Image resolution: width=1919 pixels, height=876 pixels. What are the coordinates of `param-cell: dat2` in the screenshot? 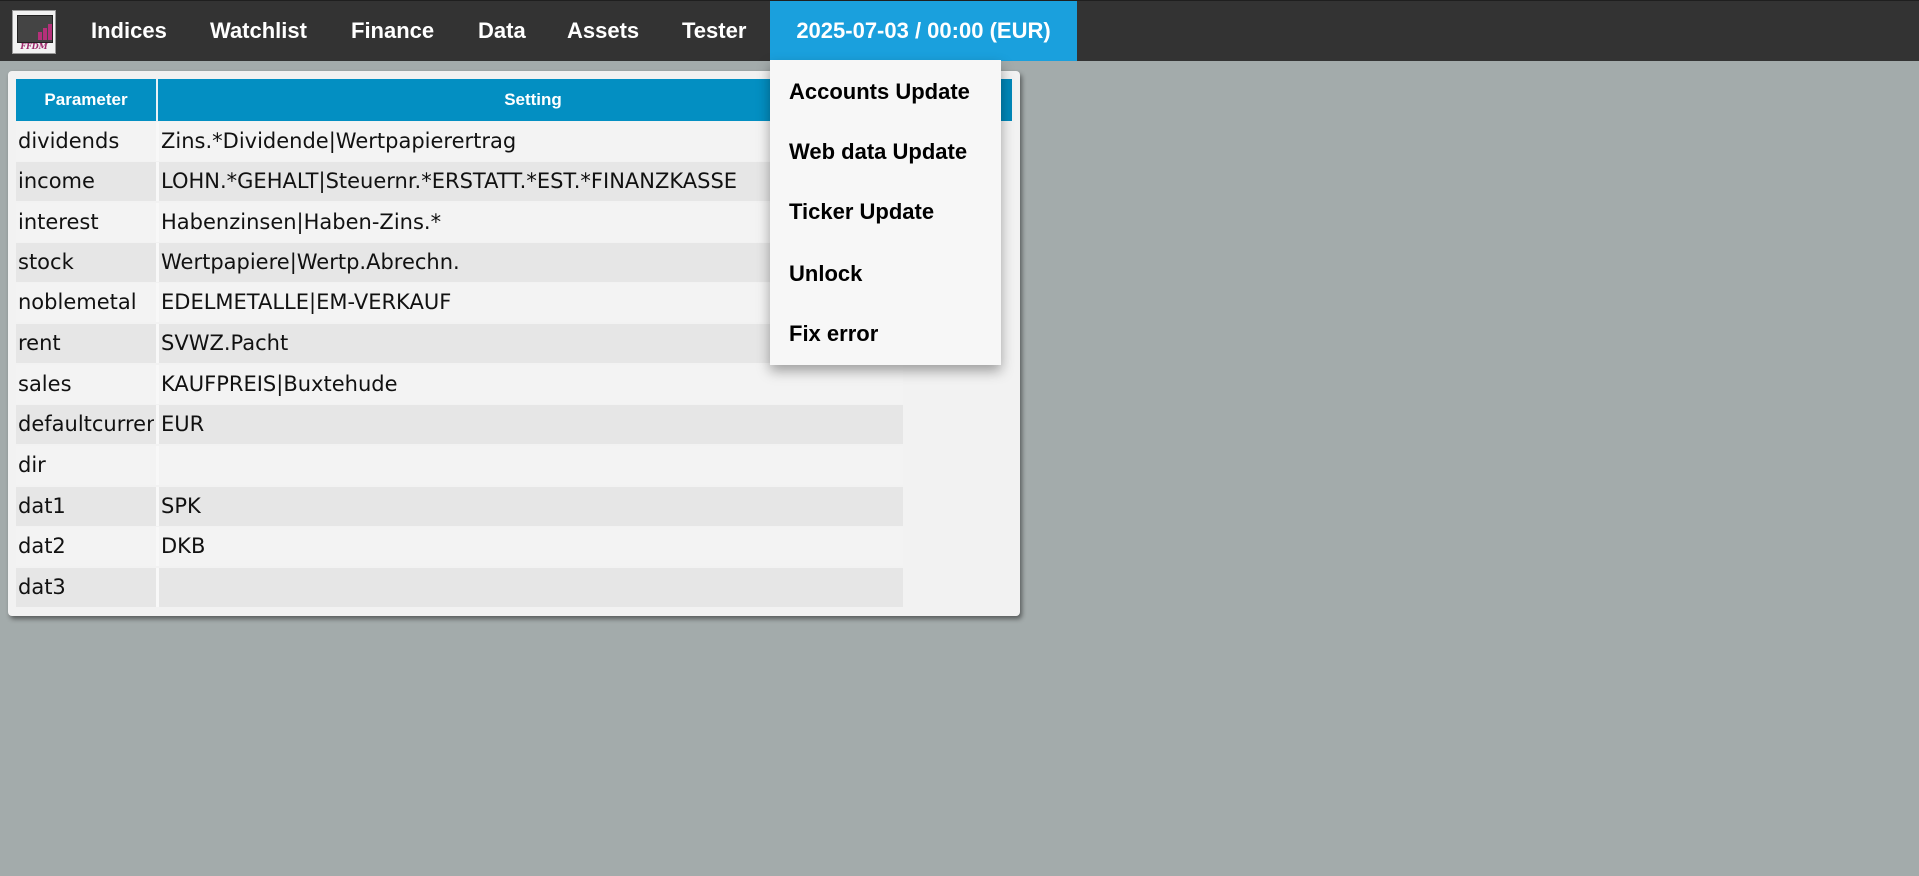 It's located at (42, 546).